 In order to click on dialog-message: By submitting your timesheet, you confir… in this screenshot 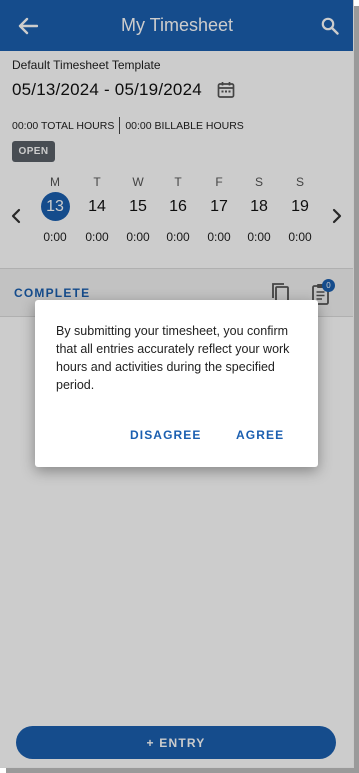, I will do `click(173, 358)`.